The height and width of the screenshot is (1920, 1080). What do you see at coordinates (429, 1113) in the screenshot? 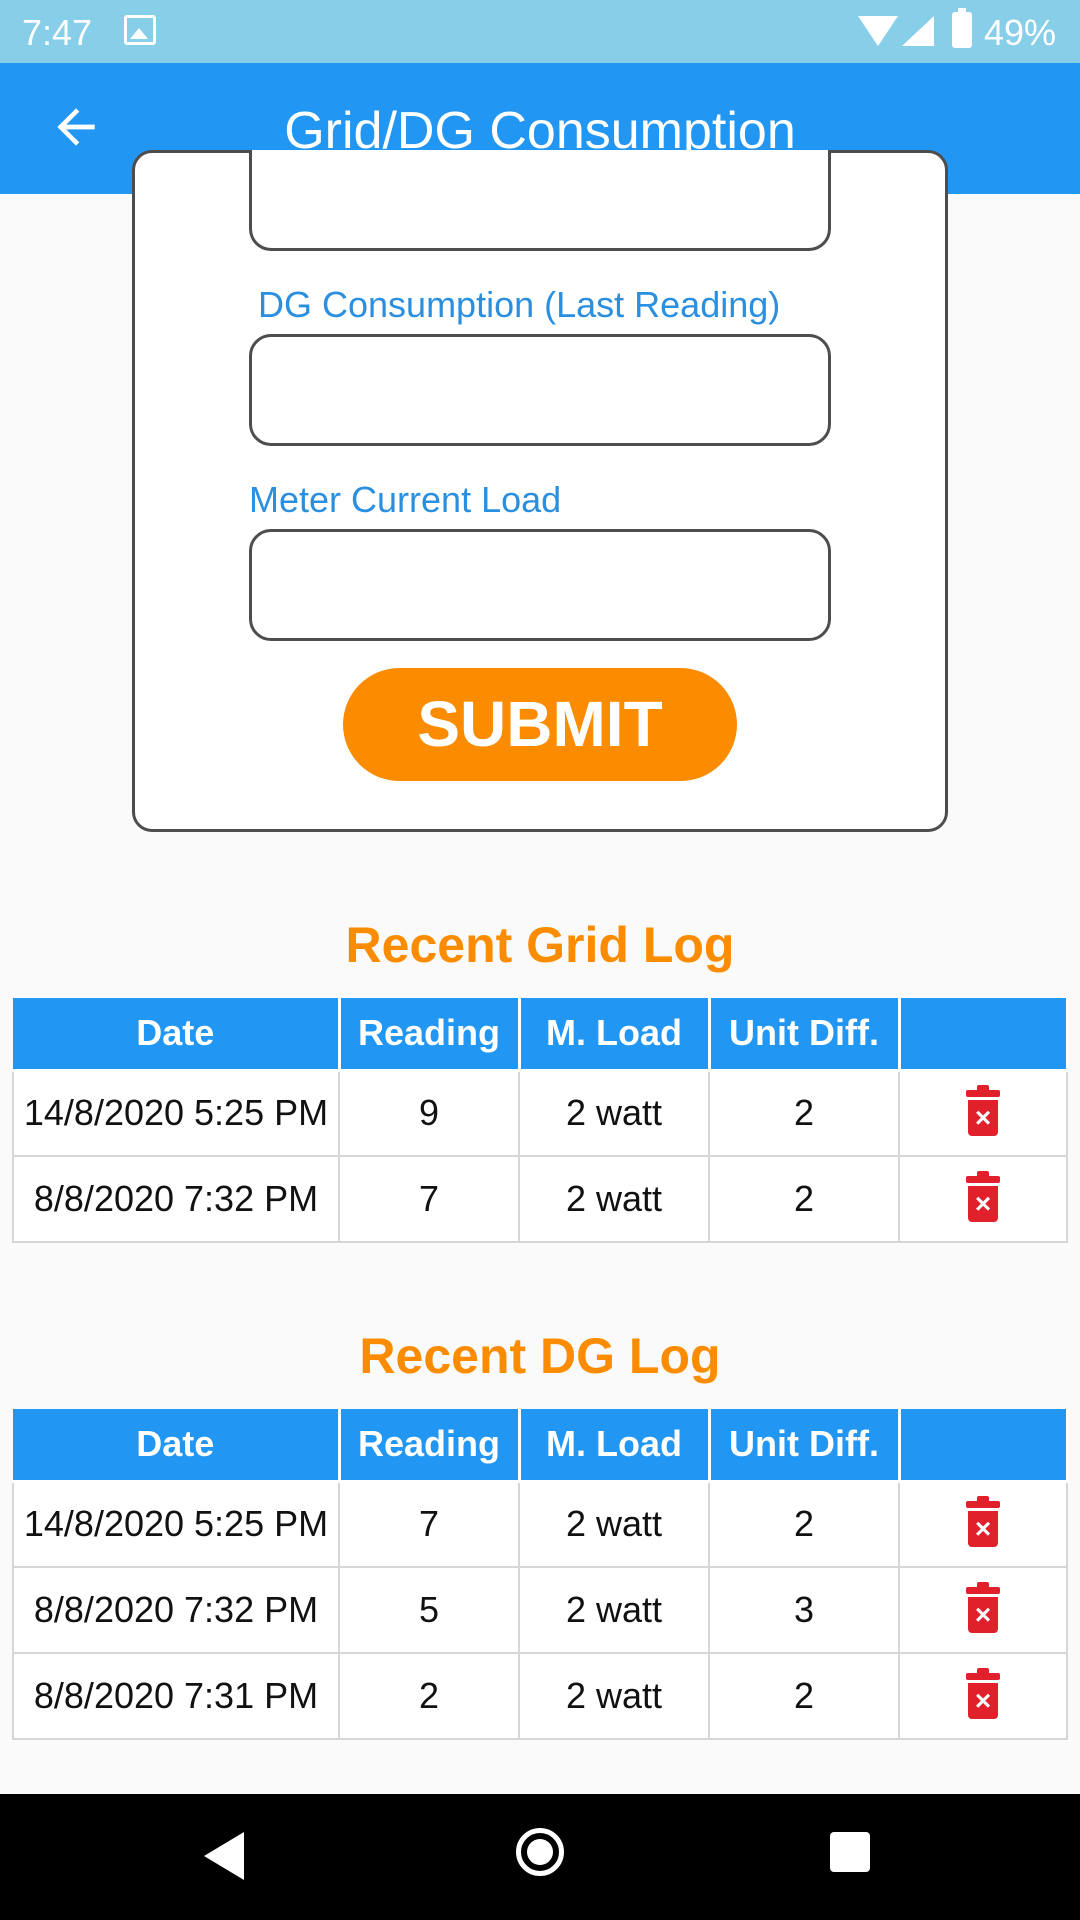
I see `cell-reading: 9` at bounding box center [429, 1113].